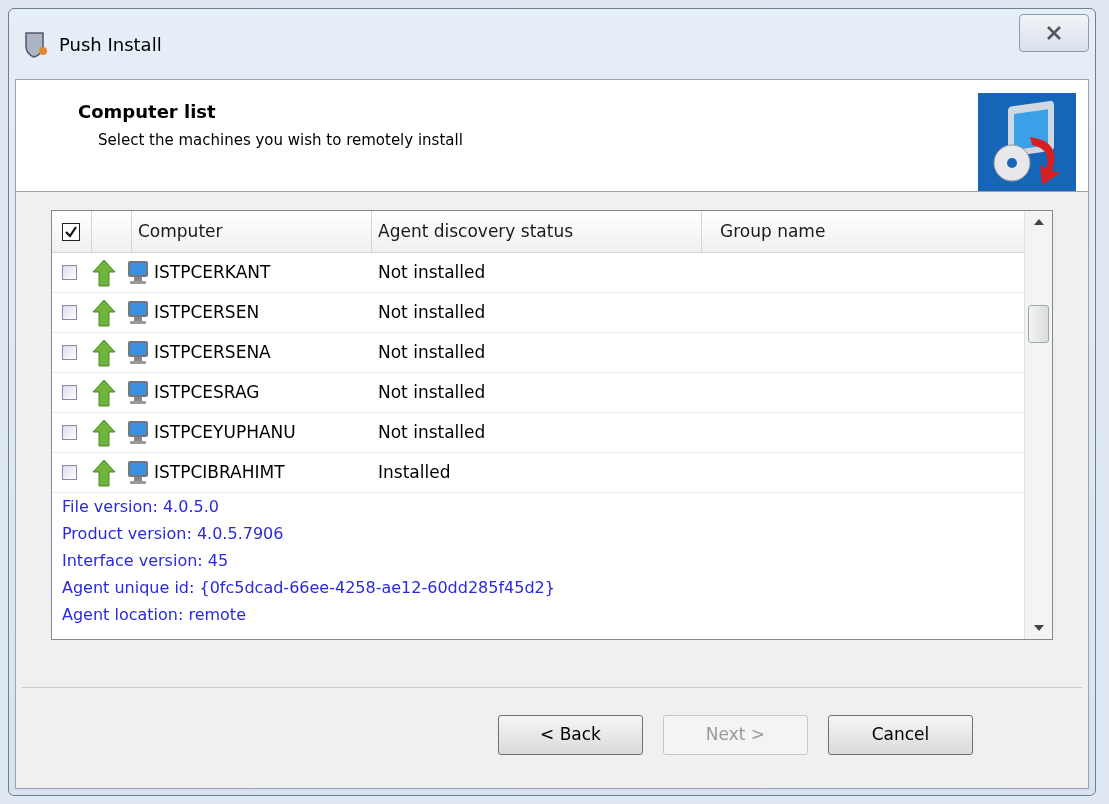 This screenshot has height=804, width=1109. What do you see at coordinates (863, 231) in the screenshot?
I see `column-header: Group name` at bounding box center [863, 231].